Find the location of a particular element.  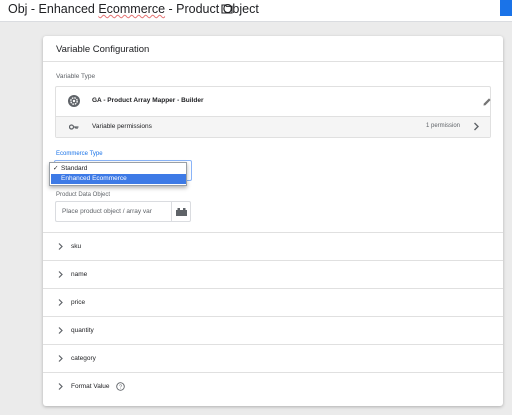

option-enhanced-ecommerce: Enhanced Ecommerce is located at coordinates (118, 179).